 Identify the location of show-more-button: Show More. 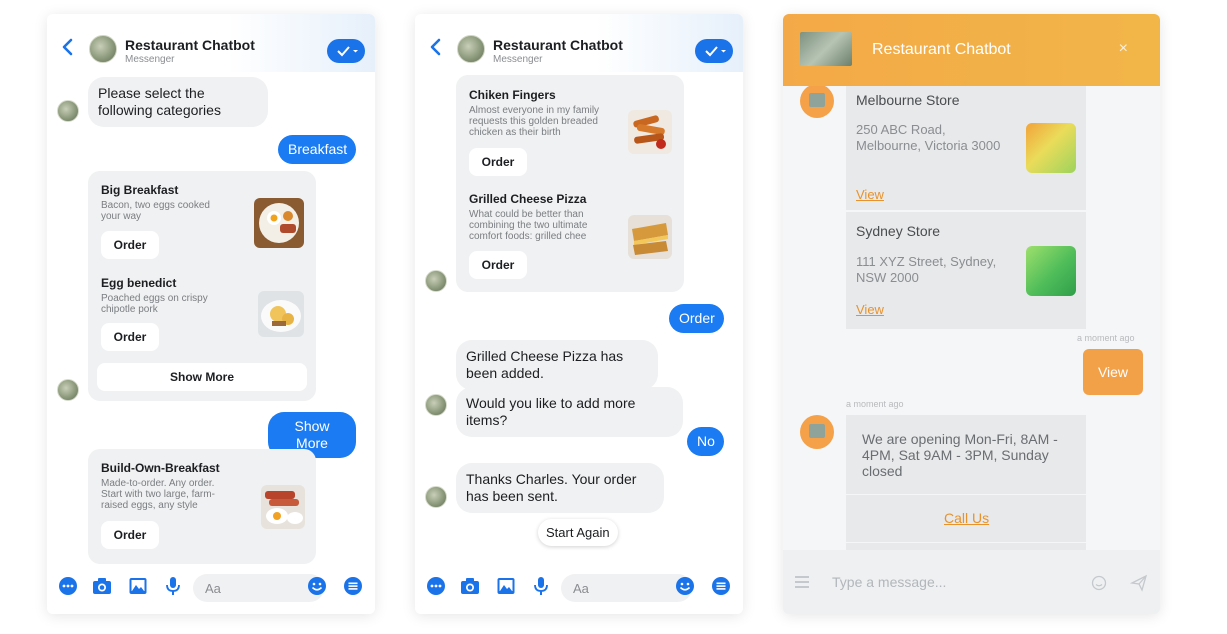
(202, 377).